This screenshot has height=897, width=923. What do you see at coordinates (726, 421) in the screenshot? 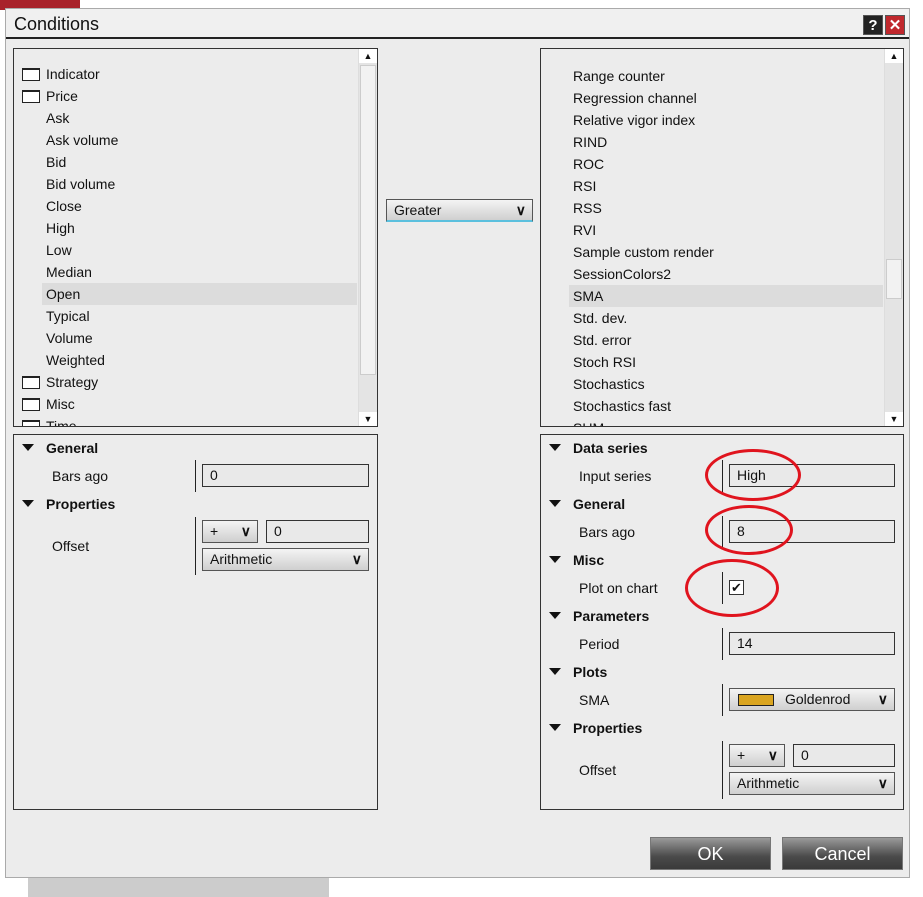
I see `indicator-item: SUM` at bounding box center [726, 421].